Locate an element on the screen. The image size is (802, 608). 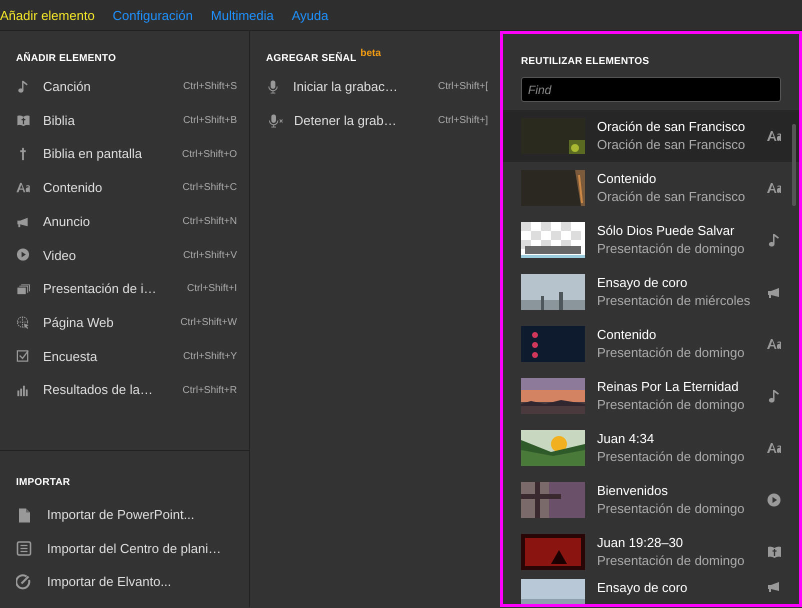
menu-item: Biblia Ctrl+Shift+B is located at coordinates (124, 121).